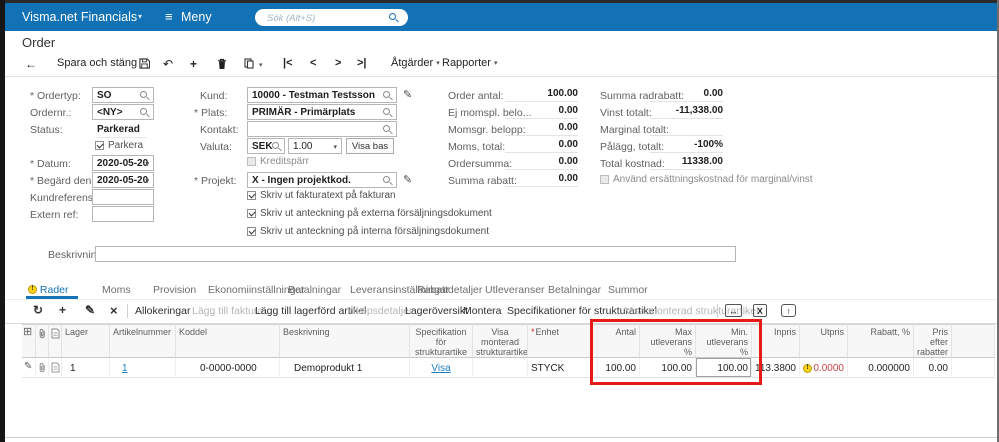 The image size is (999, 442). Describe the element at coordinates (407, 94) in the screenshot. I see `edit-kund-icon: ✎` at that location.